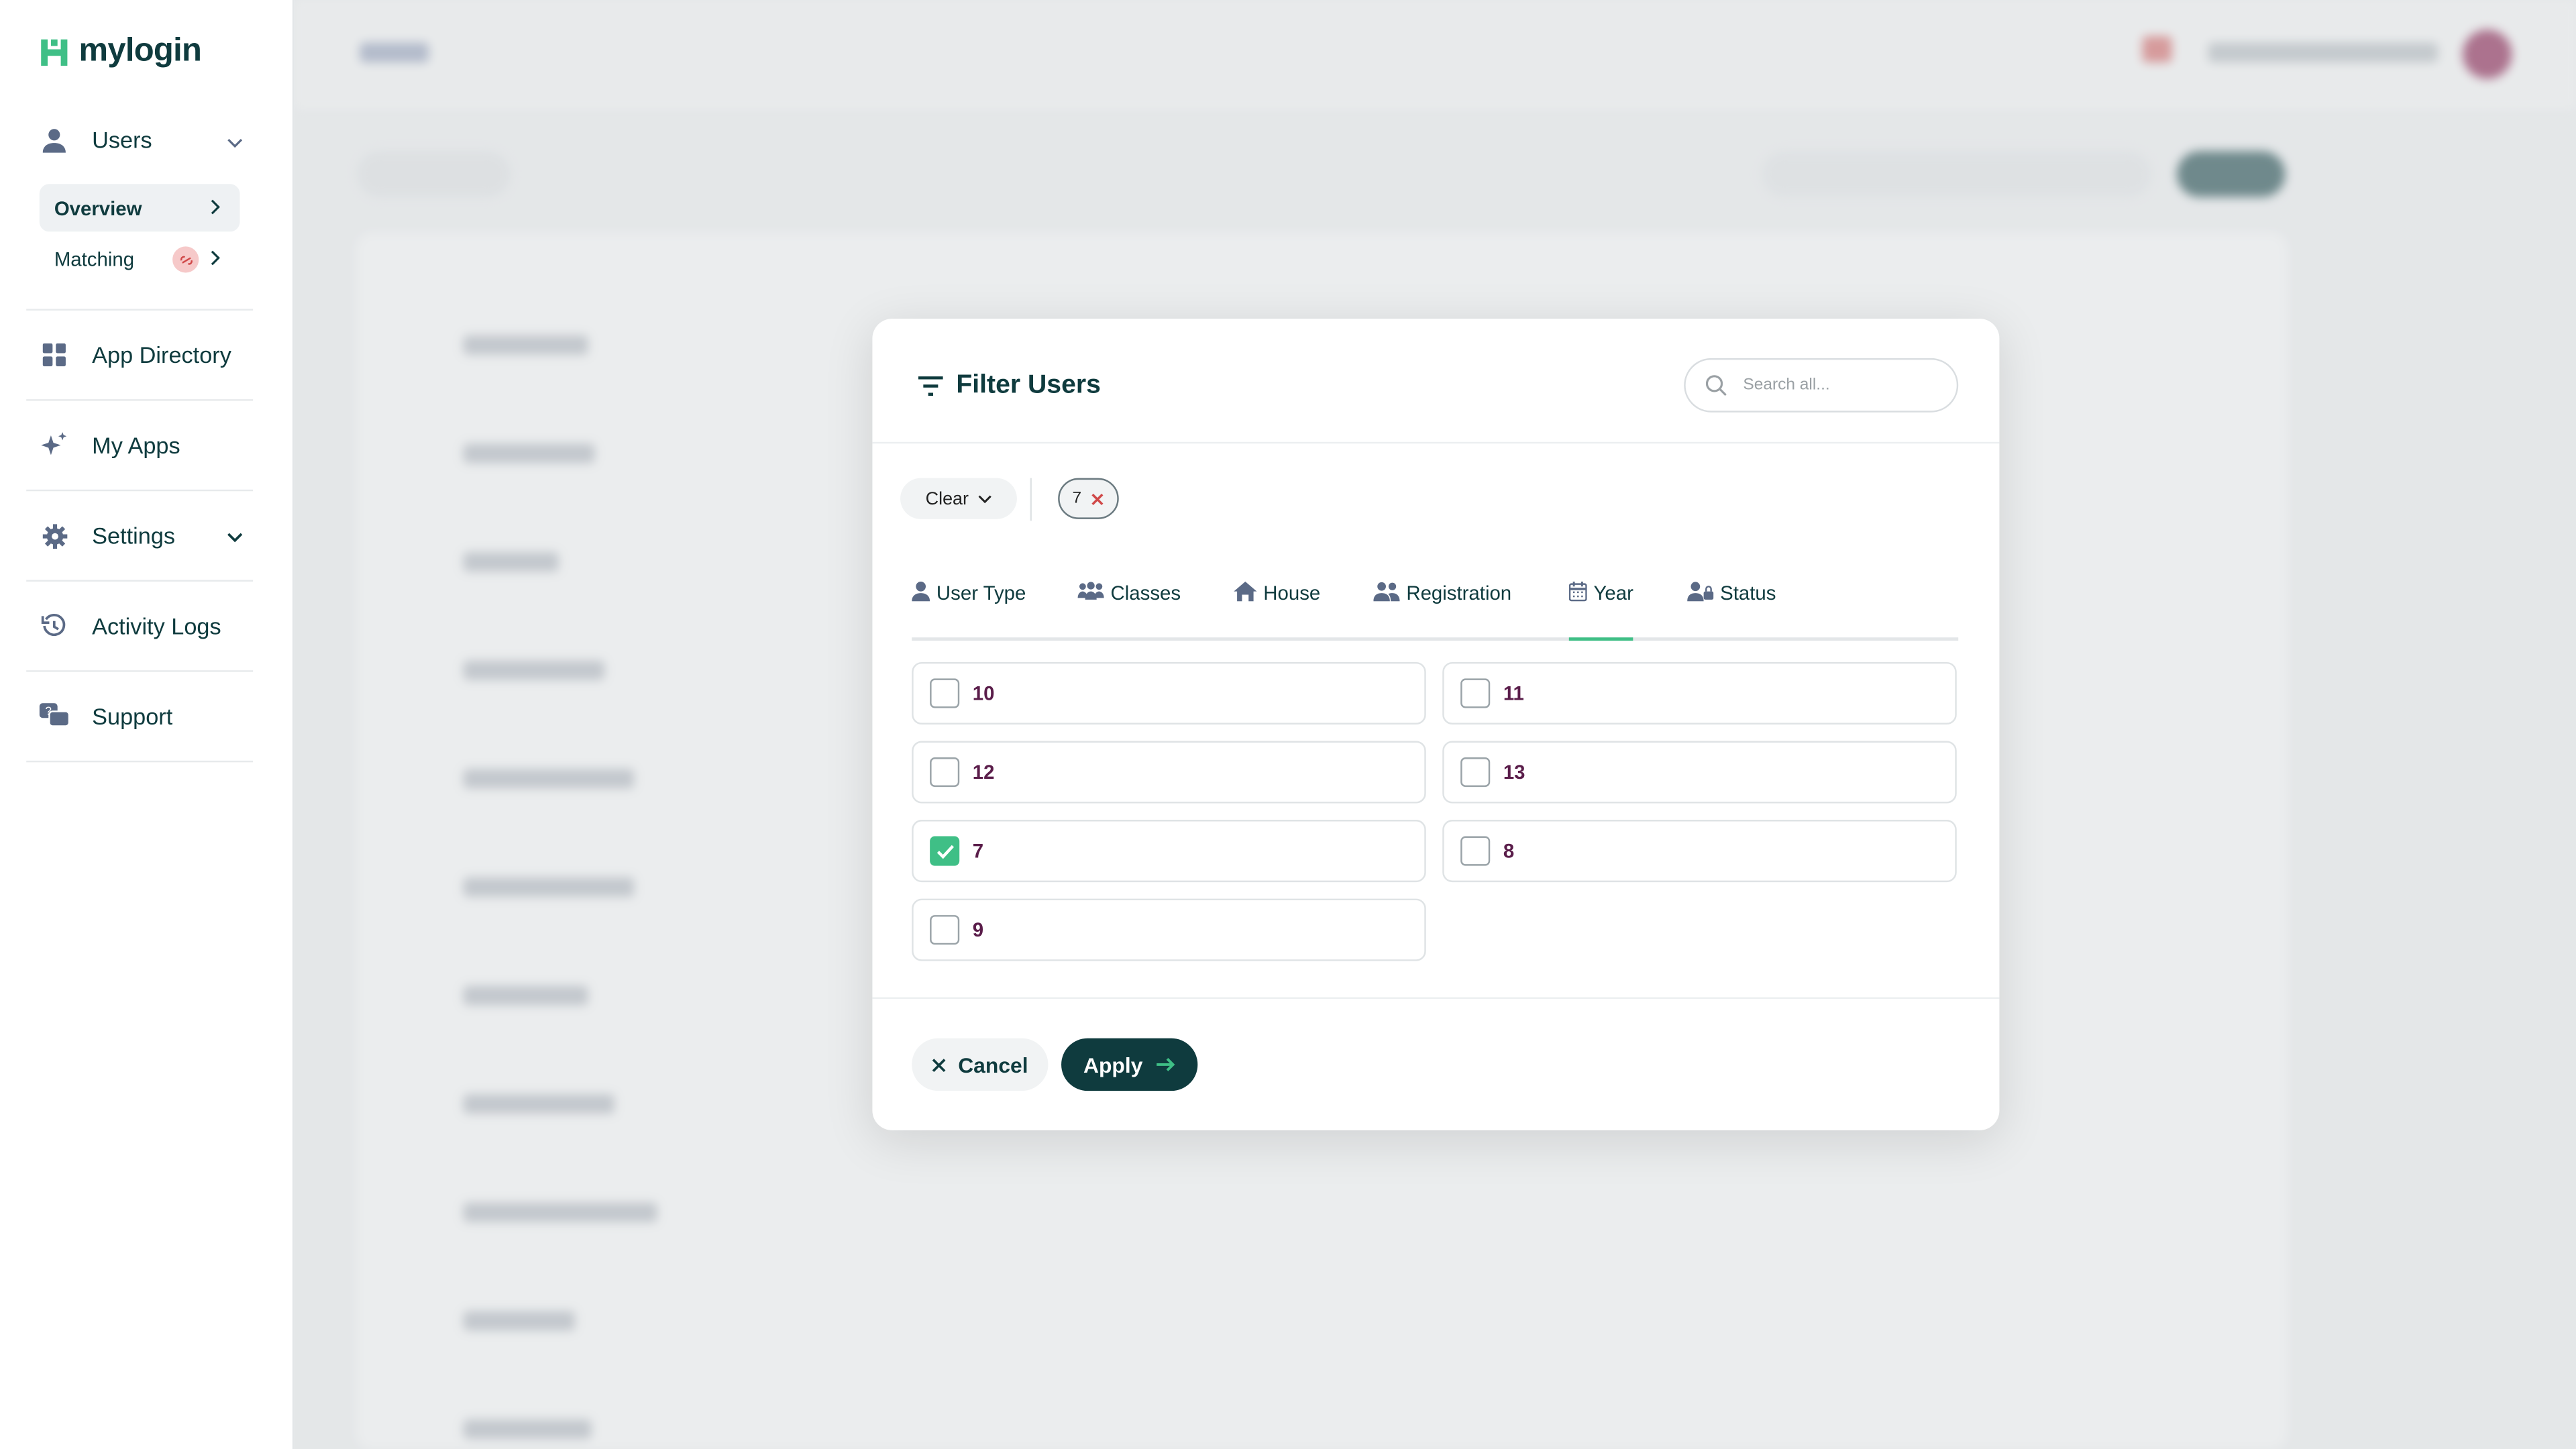 The width and height of the screenshot is (2576, 1449). I want to click on search-input, so click(1833, 385).